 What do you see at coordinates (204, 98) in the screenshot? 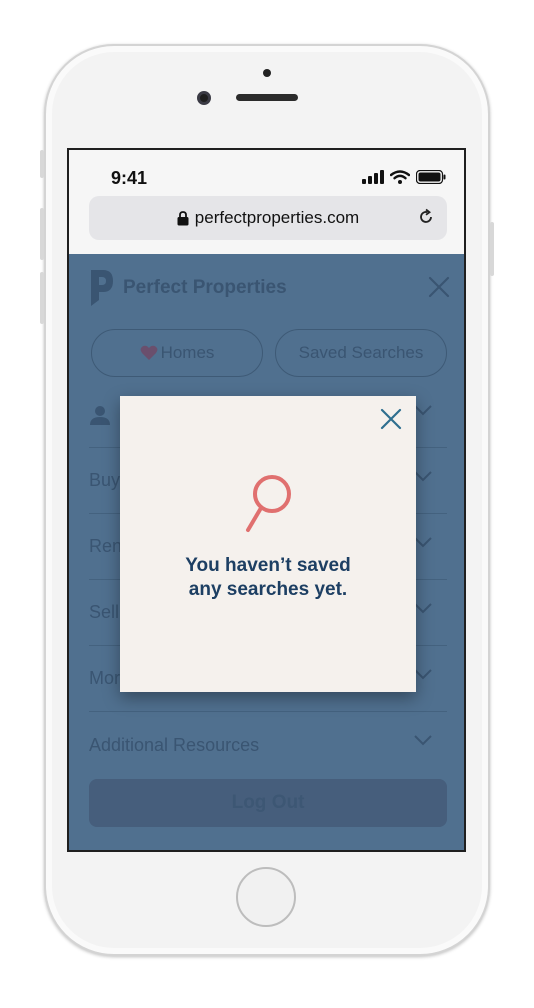
I see `front-camera` at bounding box center [204, 98].